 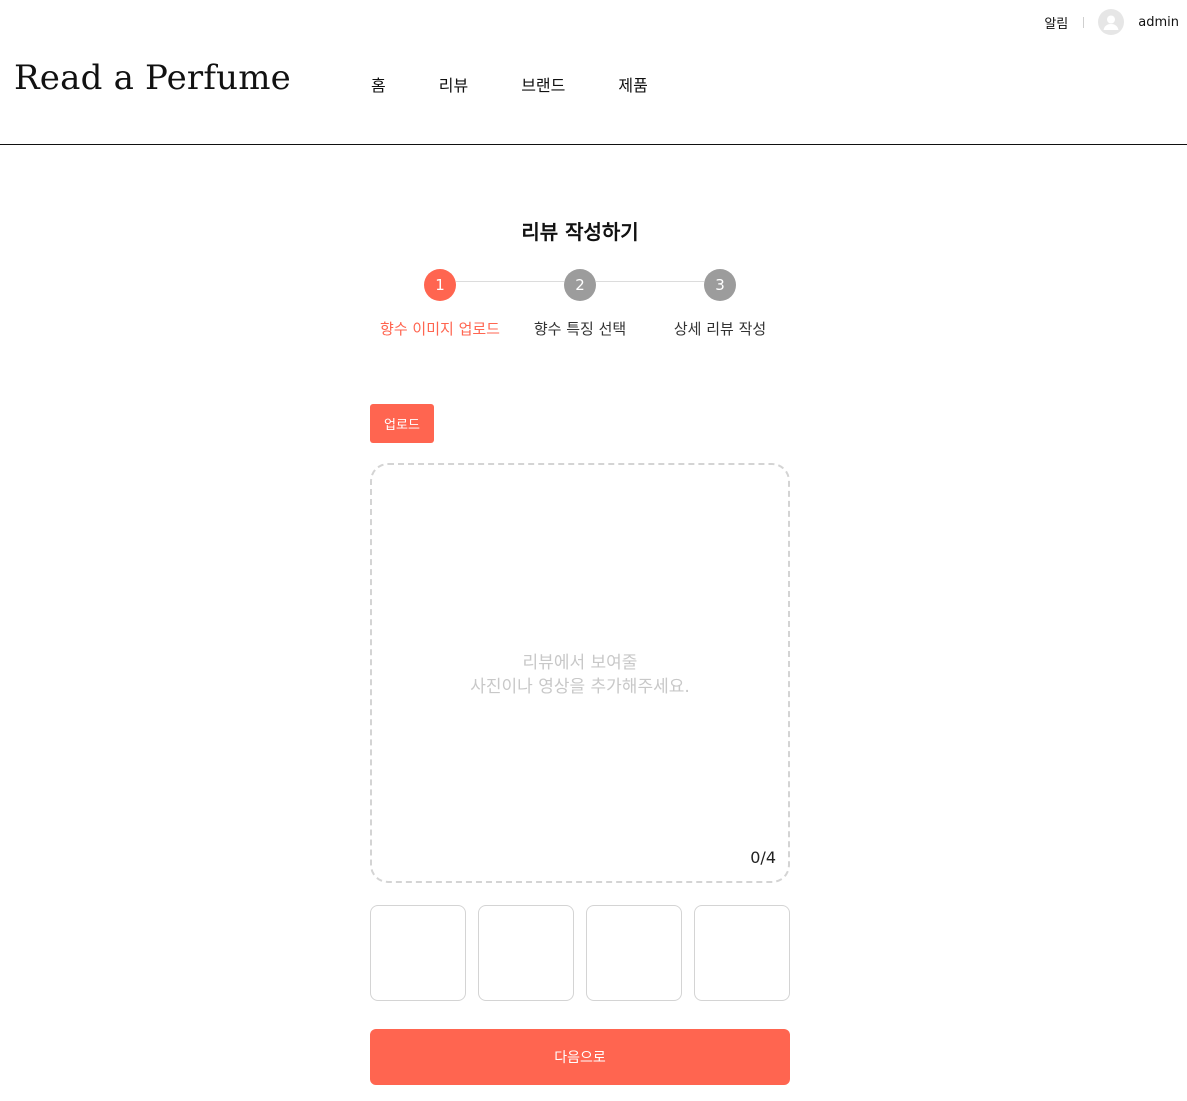 I want to click on step-3-label: 상세 리뷰 작성, so click(x=720, y=329).